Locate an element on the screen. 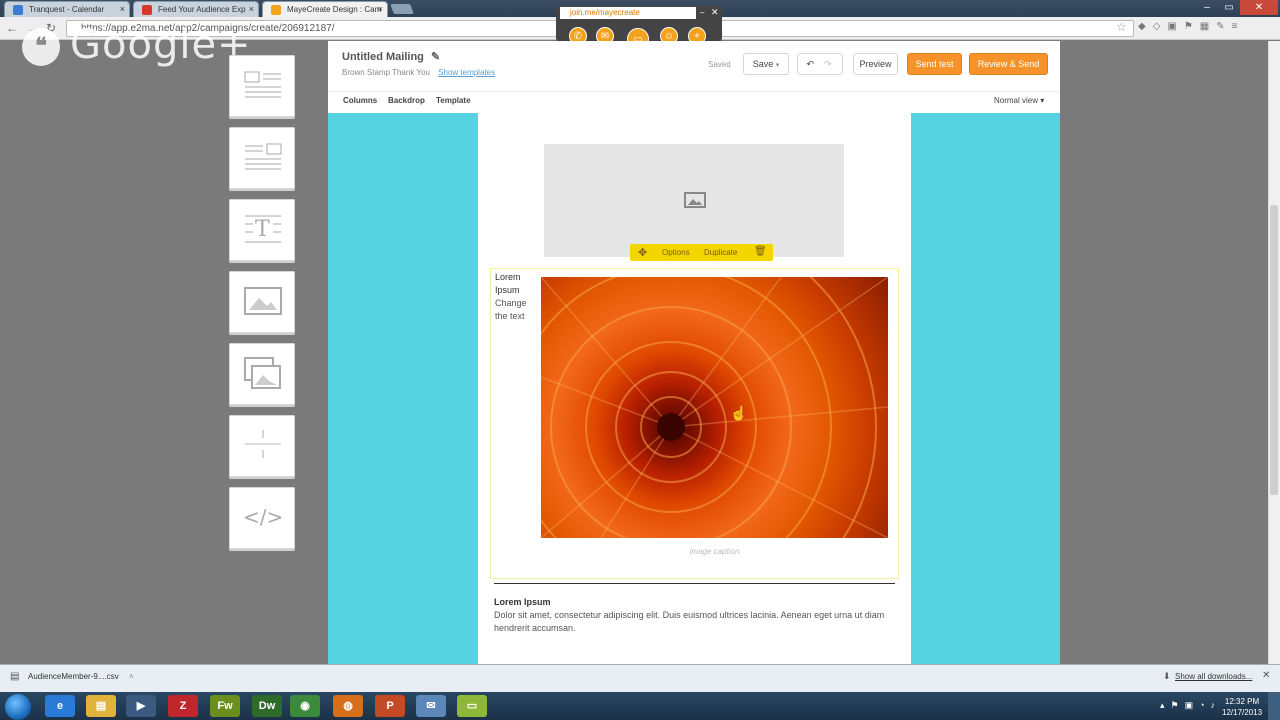  trash-icon: 🗑 is located at coordinates (760, 251).